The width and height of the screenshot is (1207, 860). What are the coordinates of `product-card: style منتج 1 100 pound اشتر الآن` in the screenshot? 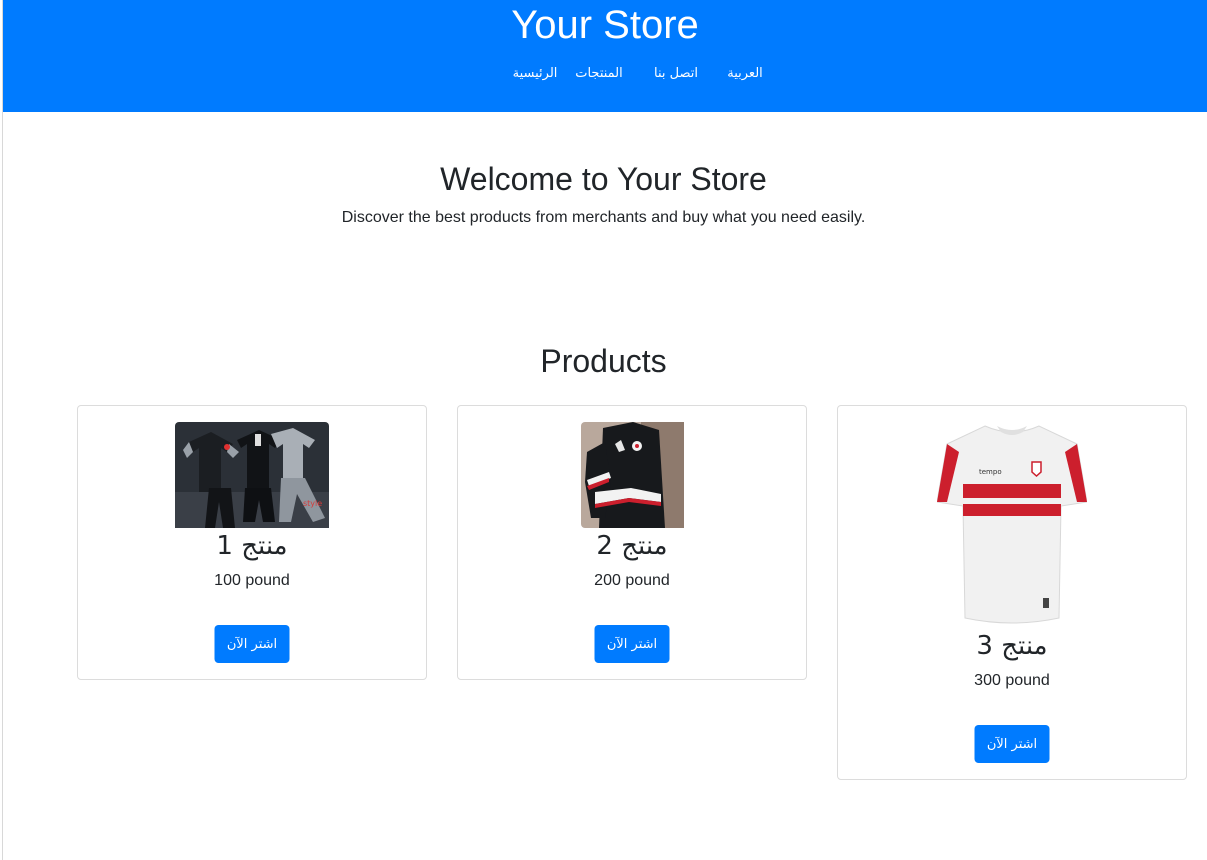 It's located at (252, 542).